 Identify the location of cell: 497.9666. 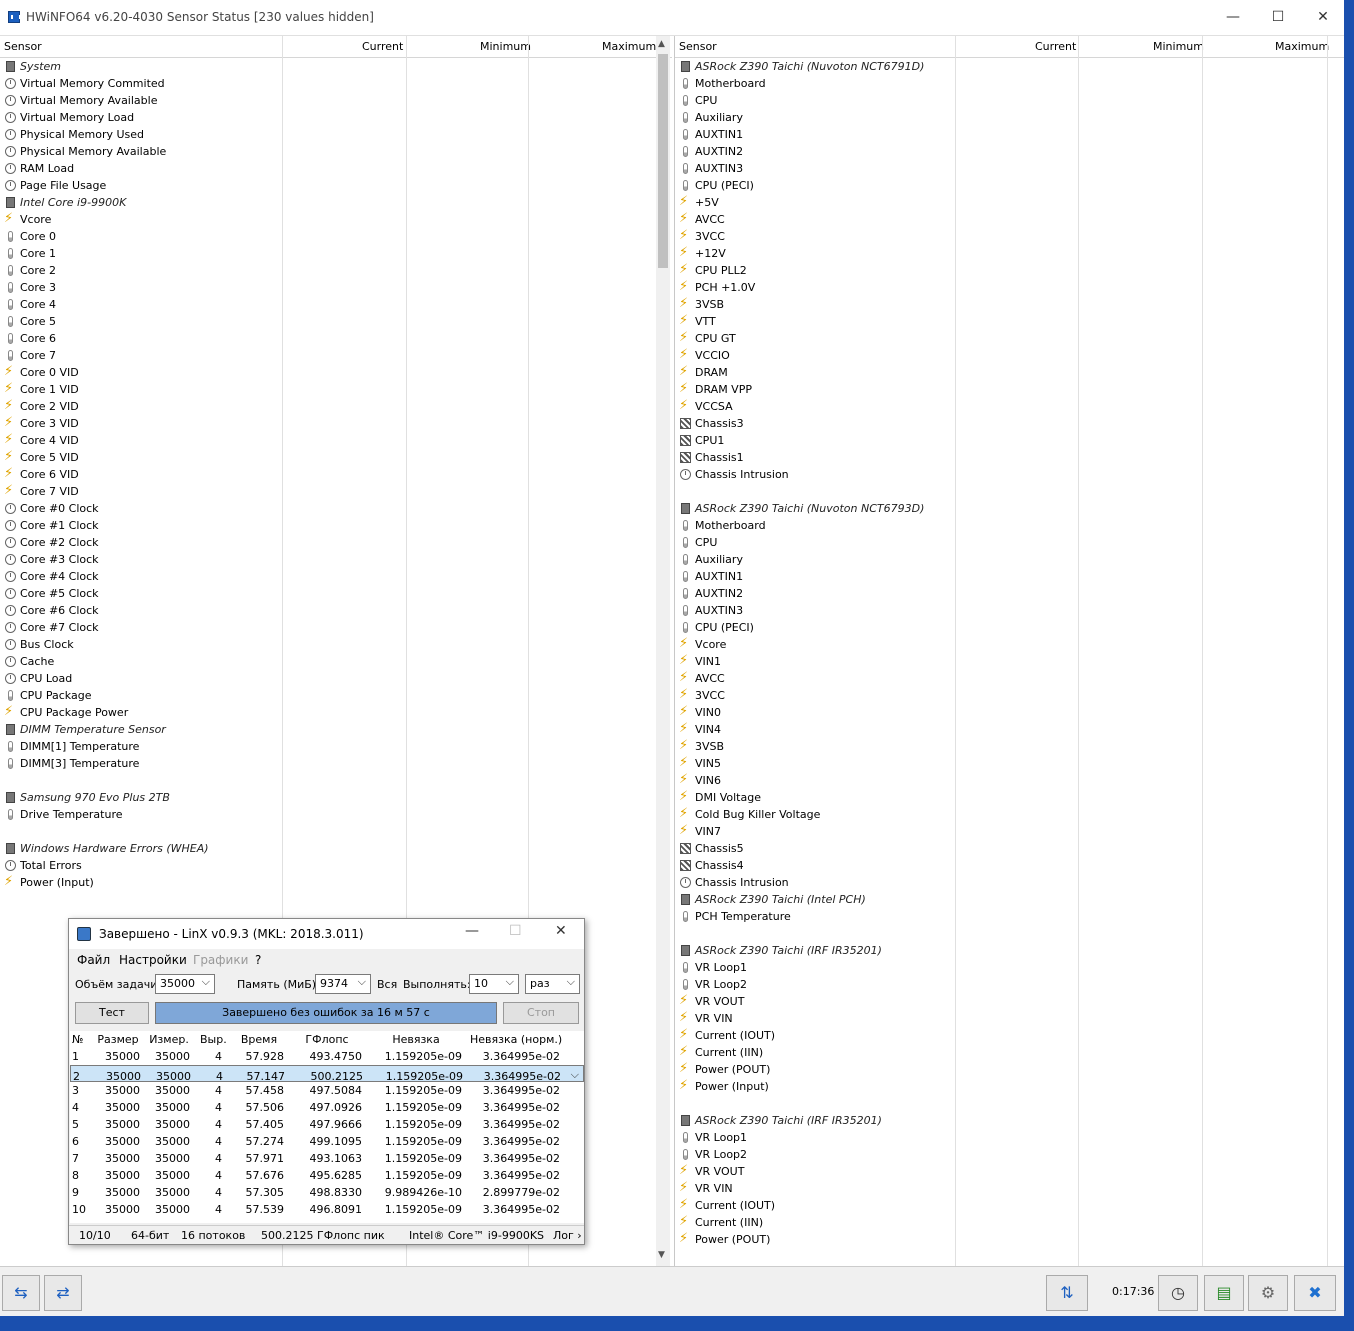
(336, 1124).